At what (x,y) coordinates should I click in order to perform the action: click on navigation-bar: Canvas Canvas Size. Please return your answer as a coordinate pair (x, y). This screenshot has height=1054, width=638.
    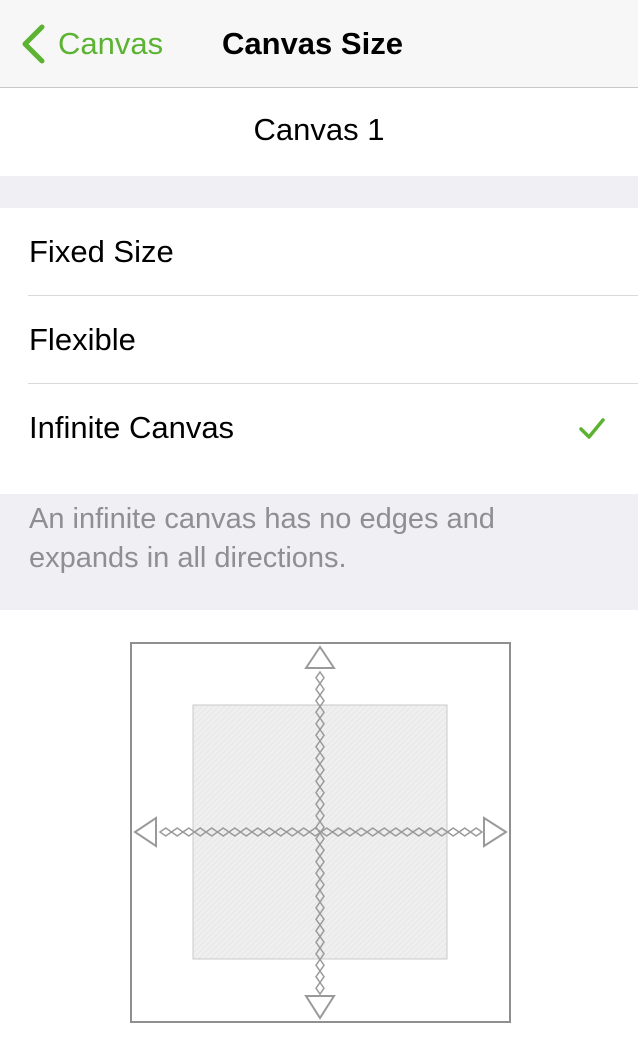
    Looking at the image, I should click on (319, 44).